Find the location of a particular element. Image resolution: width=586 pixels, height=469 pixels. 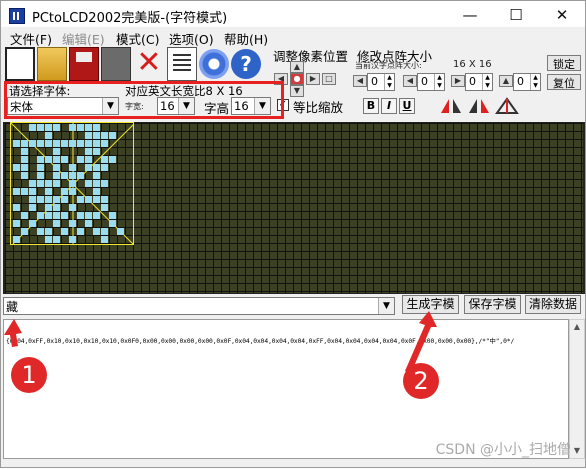

watermark: CSDN @小小_扫地僧 is located at coordinates (503, 450).